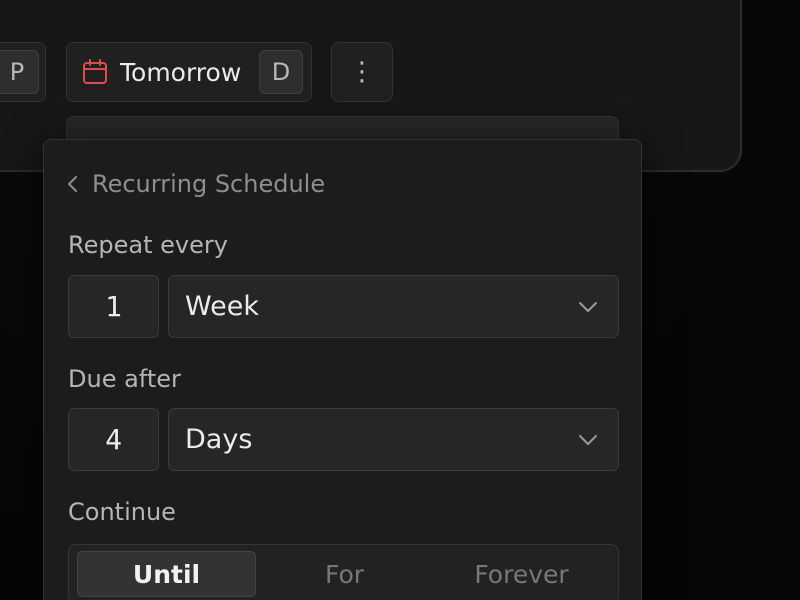  Describe the element at coordinates (222, 306) in the screenshot. I see `repeat-unit-value: Week` at that location.